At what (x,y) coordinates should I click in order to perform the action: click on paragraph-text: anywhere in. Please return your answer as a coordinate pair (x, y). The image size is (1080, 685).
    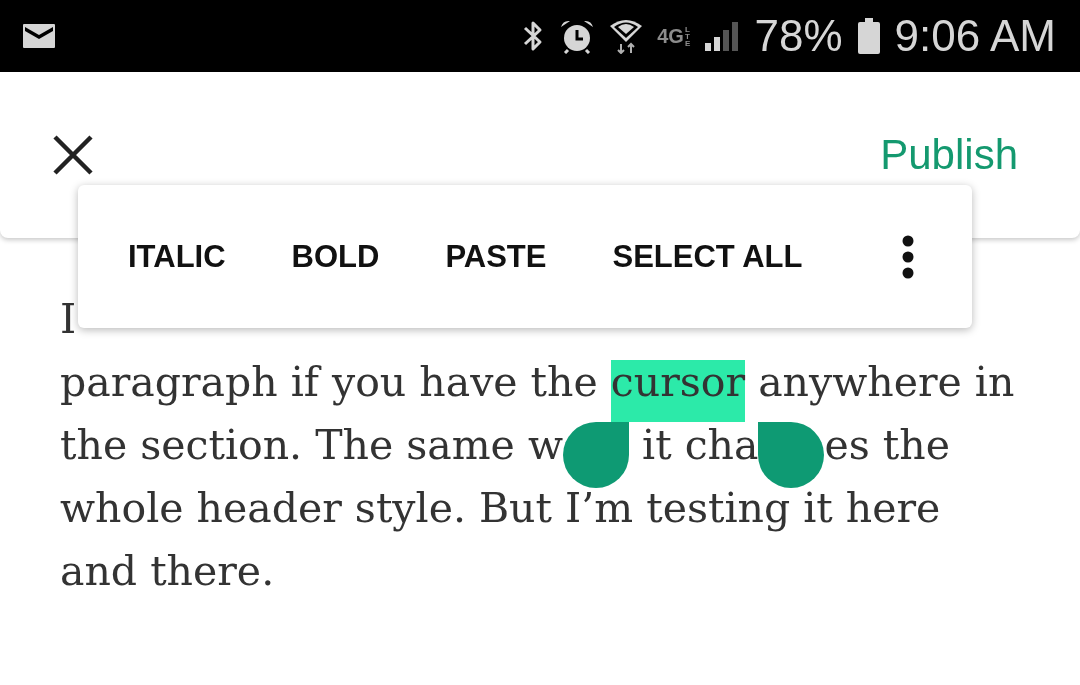
    Looking at the image, I should click on (886, 382).